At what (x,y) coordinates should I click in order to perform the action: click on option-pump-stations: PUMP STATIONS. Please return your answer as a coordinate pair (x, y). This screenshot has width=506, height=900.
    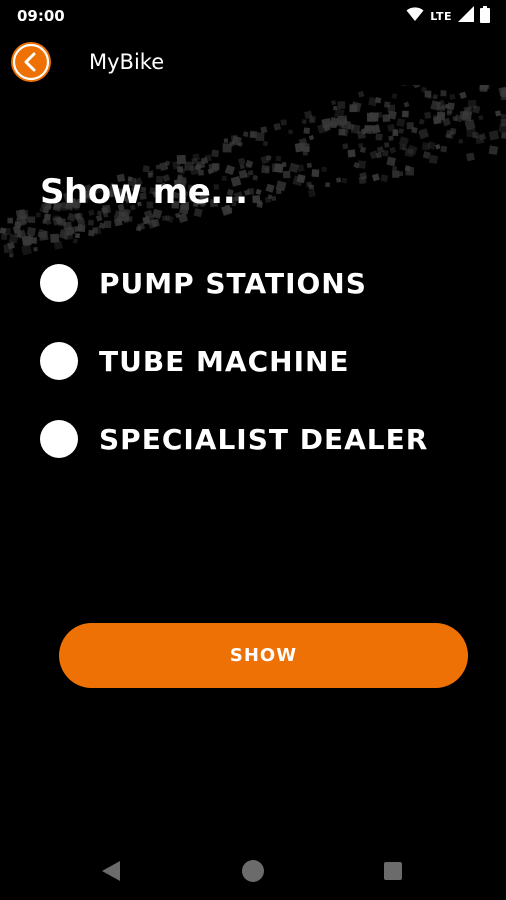
    Looking at the image, I should click on (203, 283).